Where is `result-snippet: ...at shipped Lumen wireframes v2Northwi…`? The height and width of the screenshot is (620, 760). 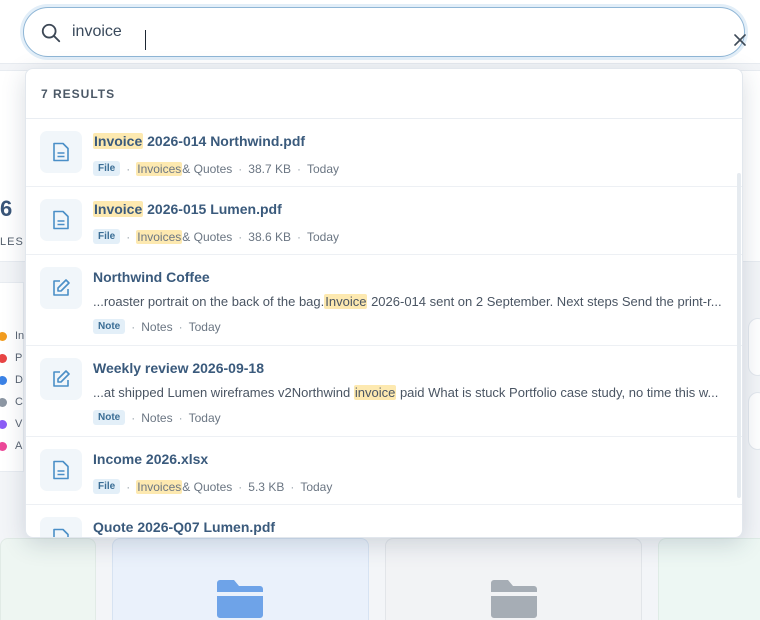 result-snippet: ...at shipped Lumen wireframes v2Northwi… is located at coordinates (406, 392).